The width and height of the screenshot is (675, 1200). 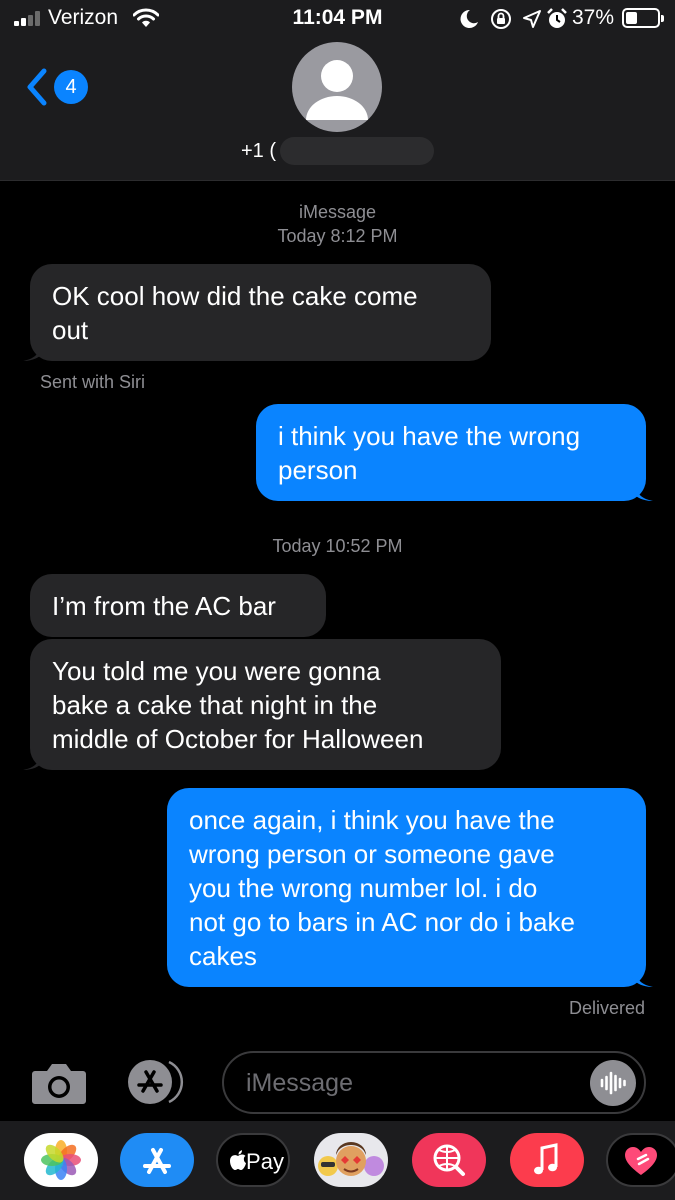 I want to click on app-store-app-button, so click(x=157, y=1160).